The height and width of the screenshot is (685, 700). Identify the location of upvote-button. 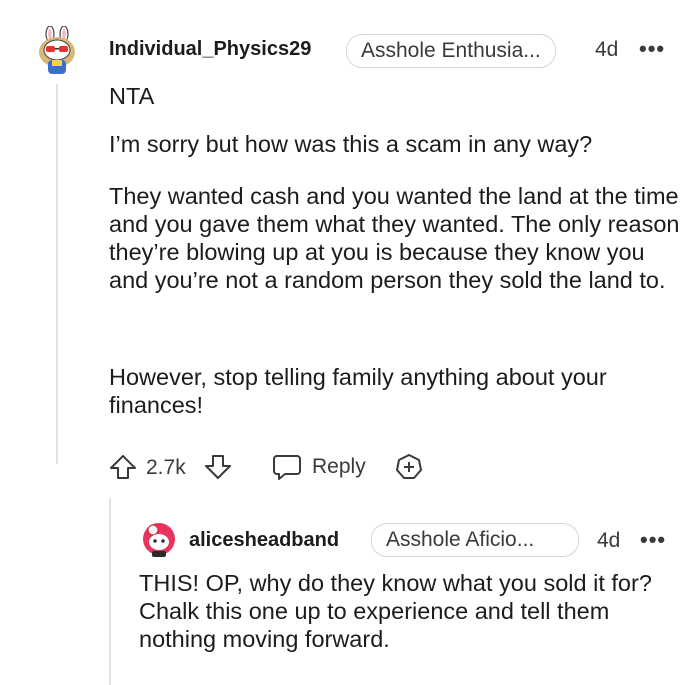
(123, 467).